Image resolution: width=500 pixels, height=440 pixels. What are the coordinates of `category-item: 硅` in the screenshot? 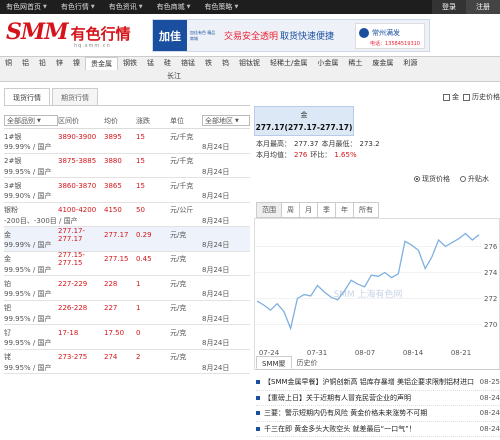 It's located at (167, 63).